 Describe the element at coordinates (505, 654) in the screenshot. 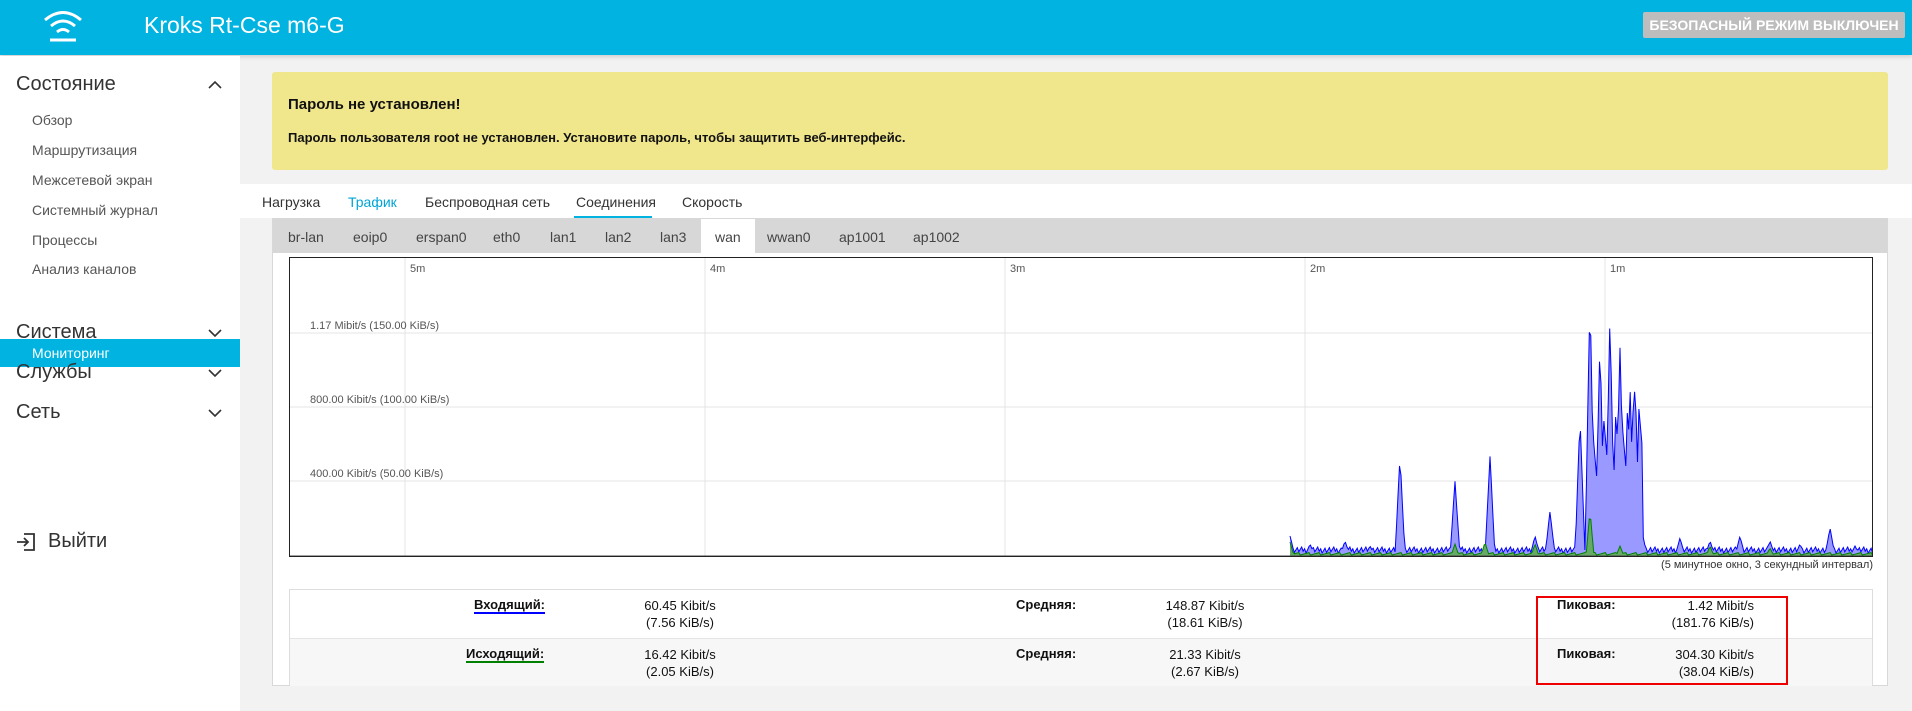

I see `outbound-label: Исходящий:` at that location.